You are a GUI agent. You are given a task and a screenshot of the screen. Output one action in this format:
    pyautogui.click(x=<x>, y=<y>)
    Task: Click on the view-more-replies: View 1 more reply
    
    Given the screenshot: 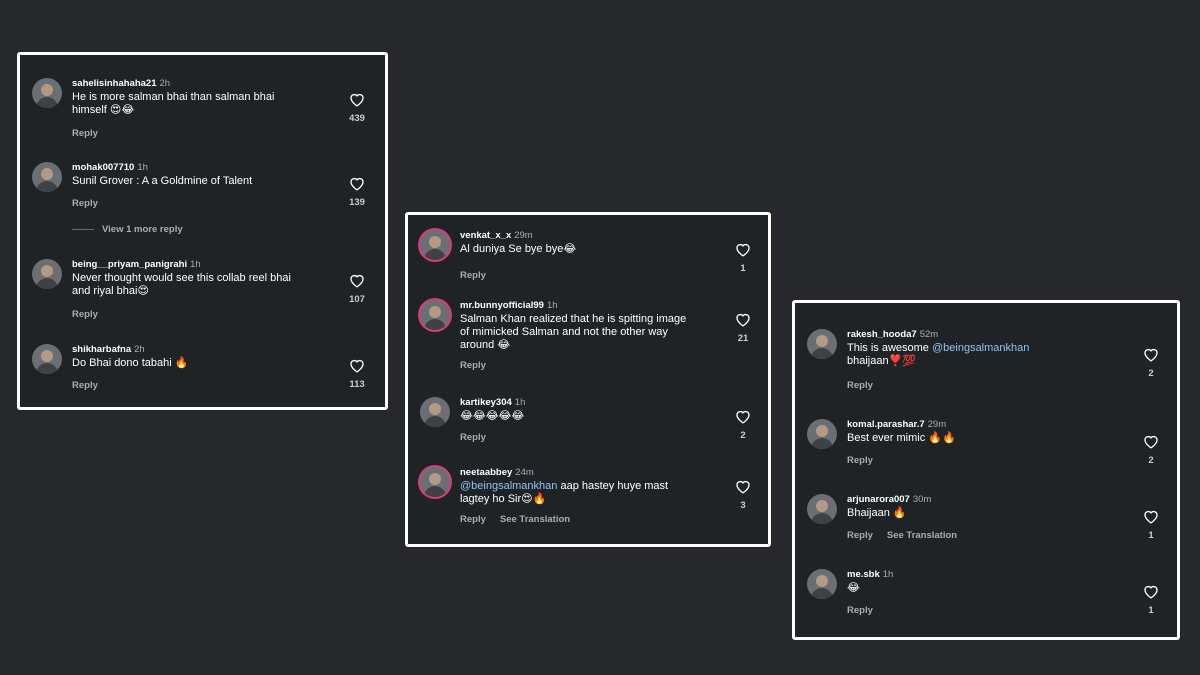 What is the action you would take?
    pyautogui.click(x=127, y=229)
    